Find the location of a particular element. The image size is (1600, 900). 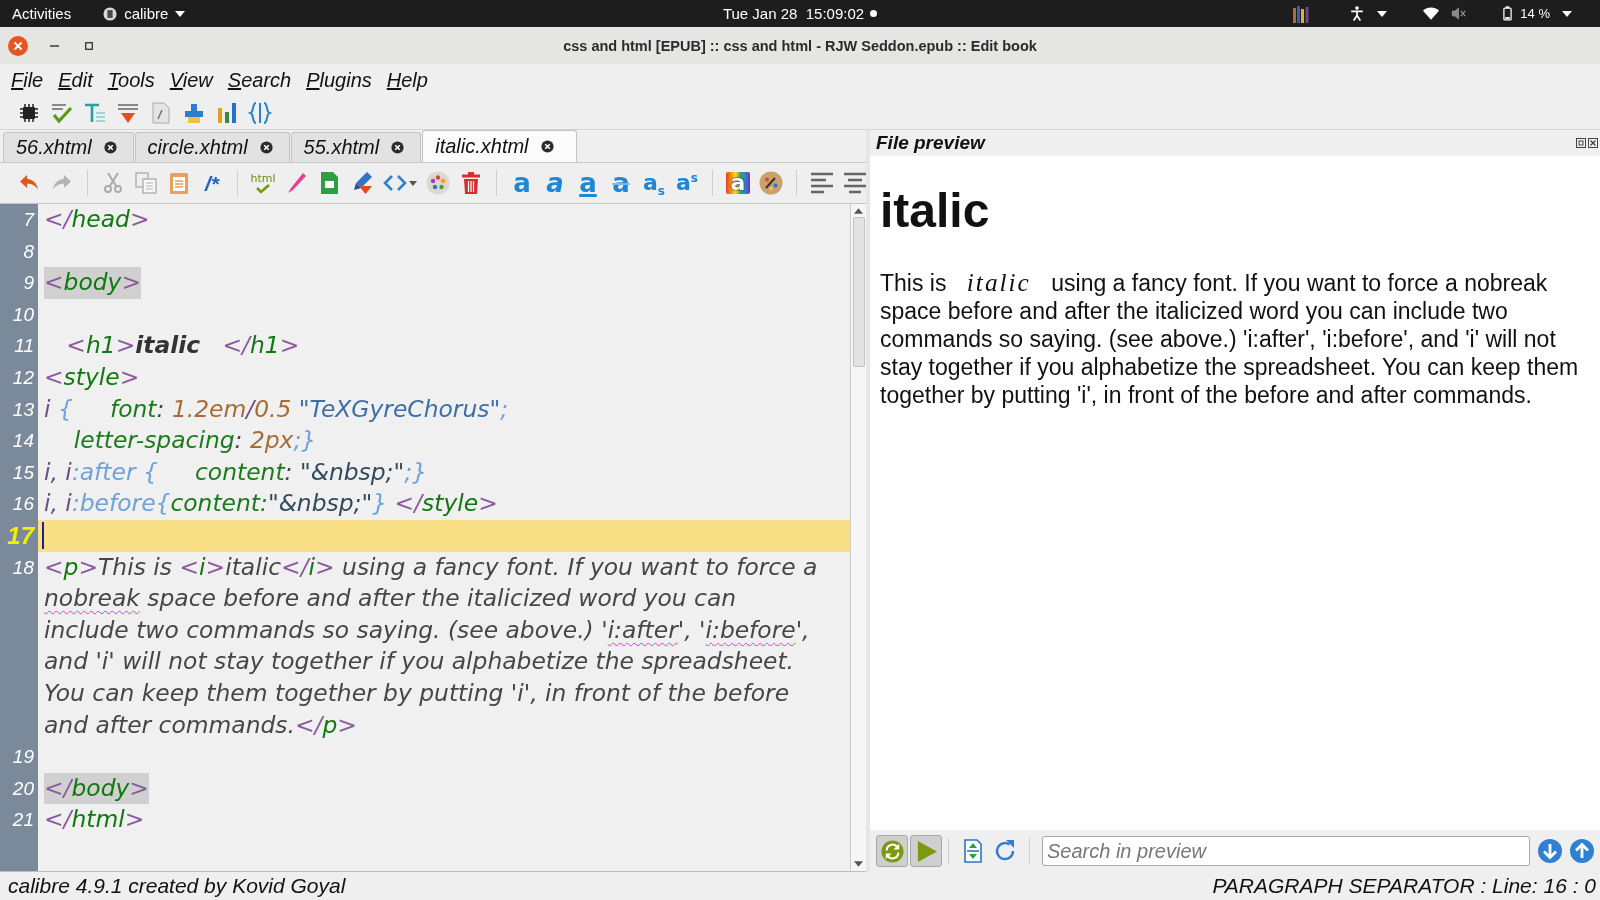

window-title: css and html [EPUB] :: css and html - RJW Seddon.epub :: Edit book is located at coordinates (800, 45).